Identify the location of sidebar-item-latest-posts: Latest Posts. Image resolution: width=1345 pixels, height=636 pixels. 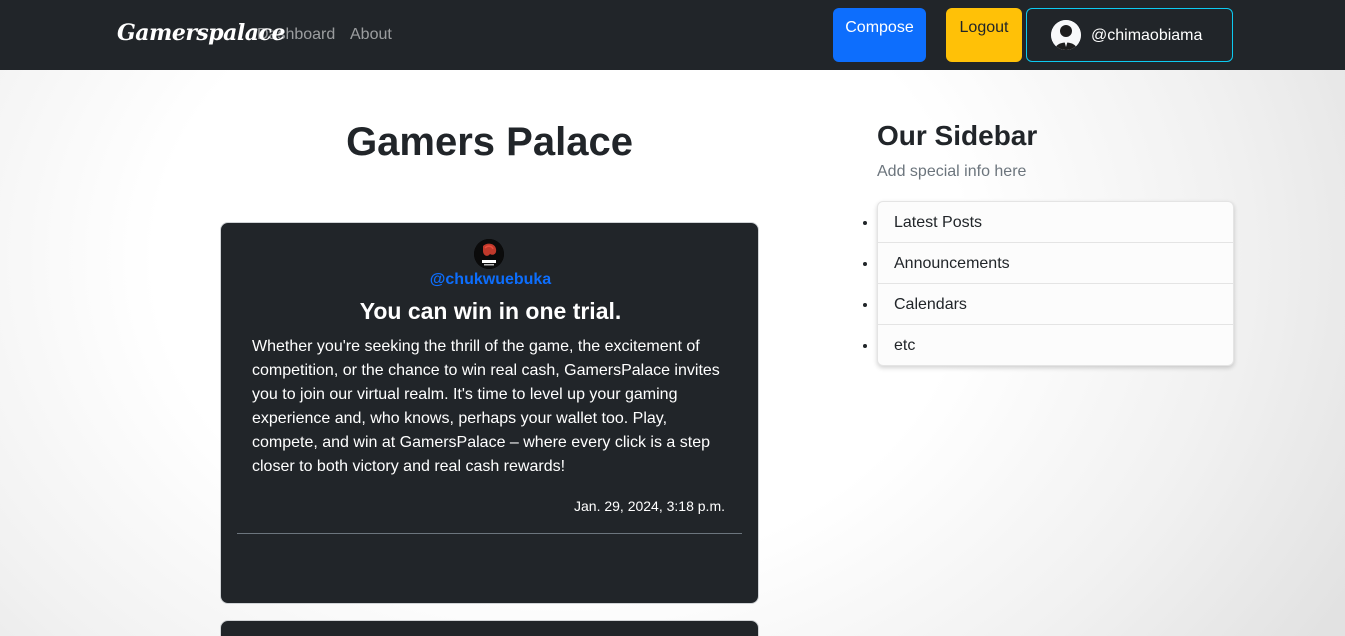
(1055, 222).